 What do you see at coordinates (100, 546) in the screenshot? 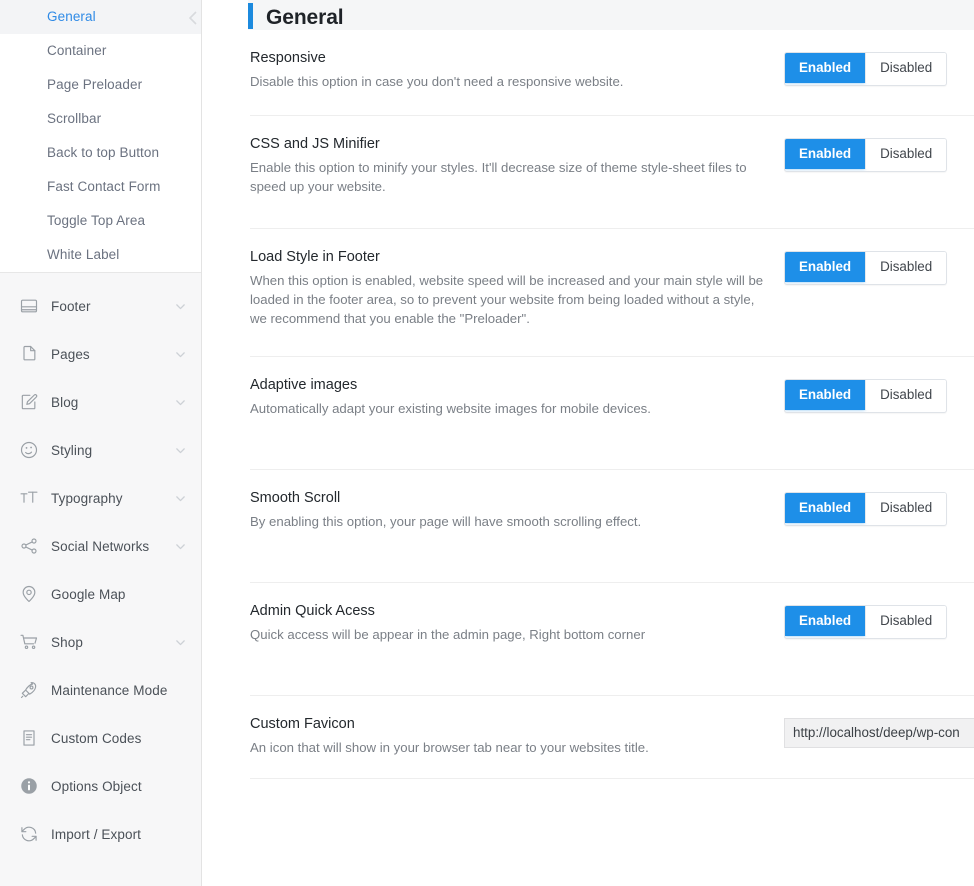
I see `sidebar-item-social-networks: Social Networks` at bounding box center [100, 546].